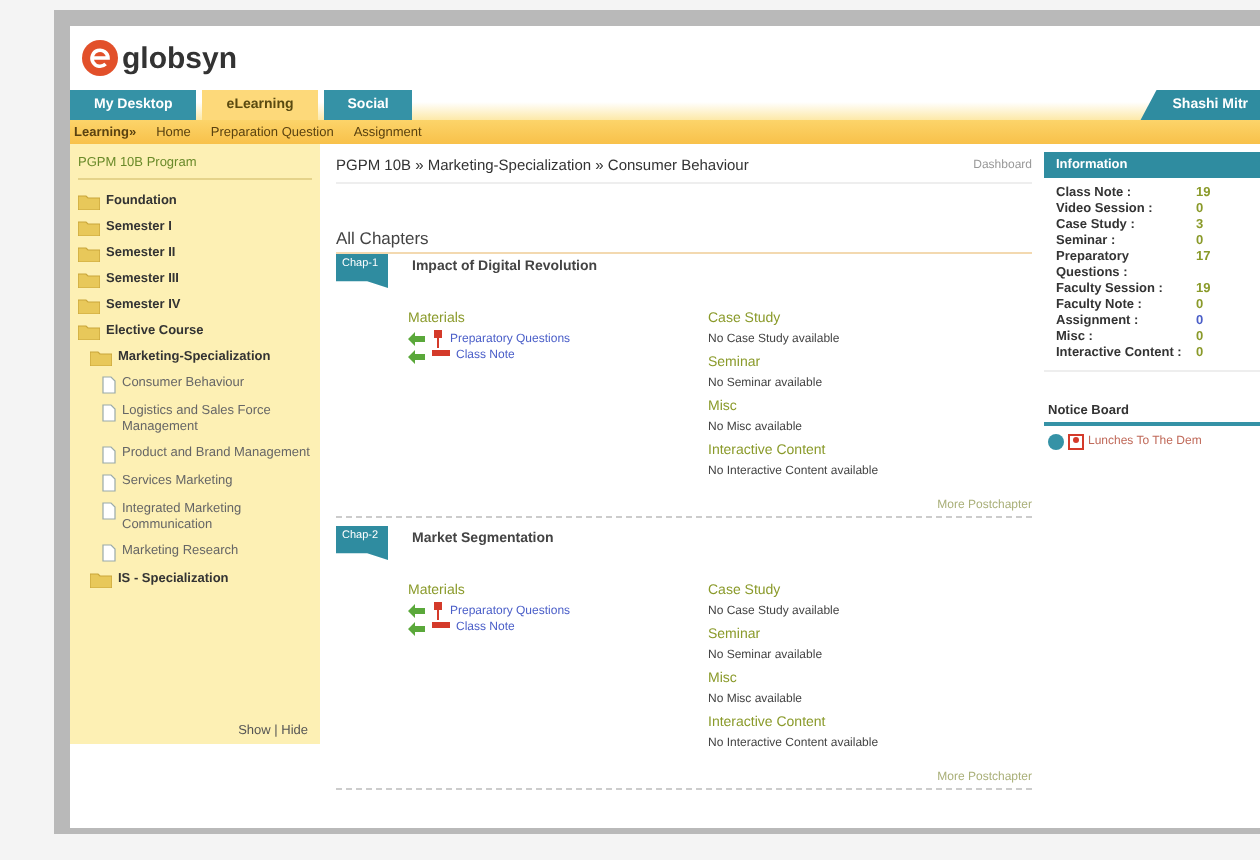  What do you see at coordinates (100, 58) in the screenshot?
I see `logo-icon` at bounding box center [100, 58].